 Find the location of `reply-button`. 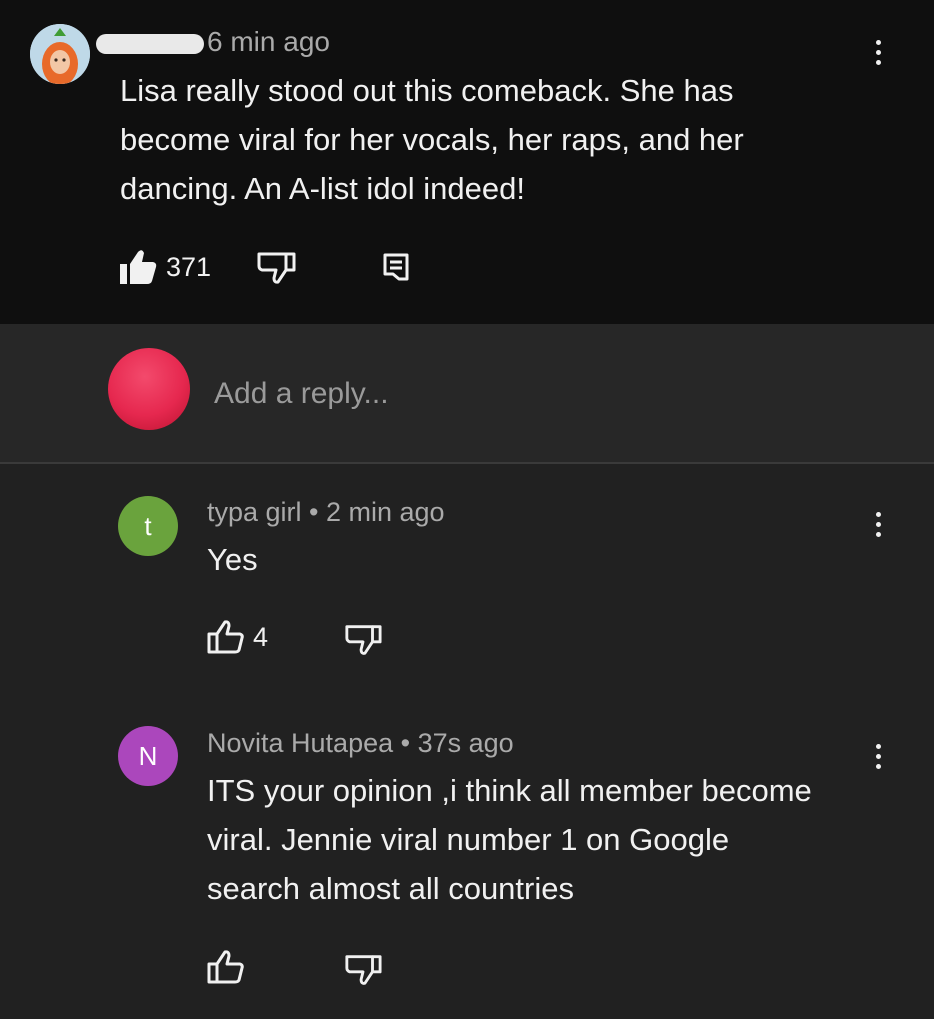

reply-button is located at coordinates (396, 267).